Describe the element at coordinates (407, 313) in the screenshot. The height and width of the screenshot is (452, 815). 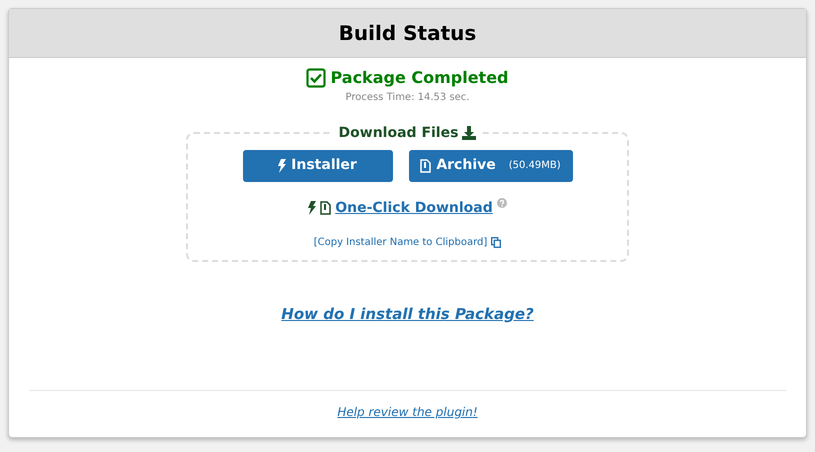
I see `install-help-link: How do I install this Package?` at that location.